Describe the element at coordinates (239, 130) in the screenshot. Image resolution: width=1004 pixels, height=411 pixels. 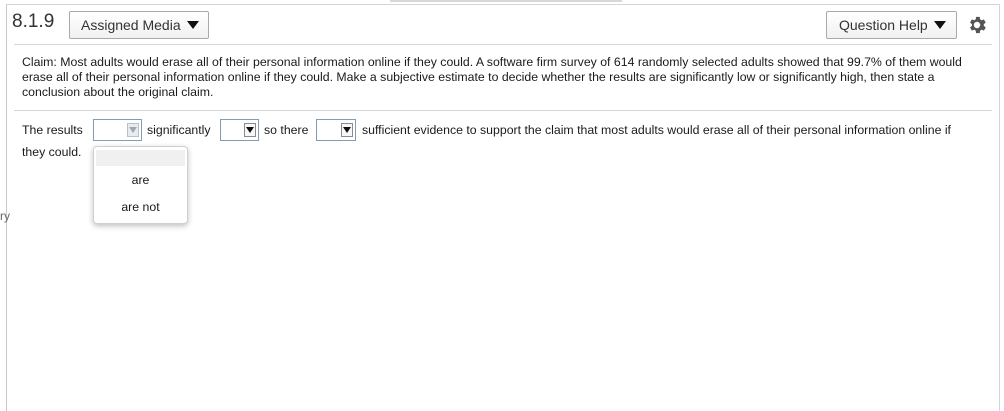
I see `significance-select` at that location.